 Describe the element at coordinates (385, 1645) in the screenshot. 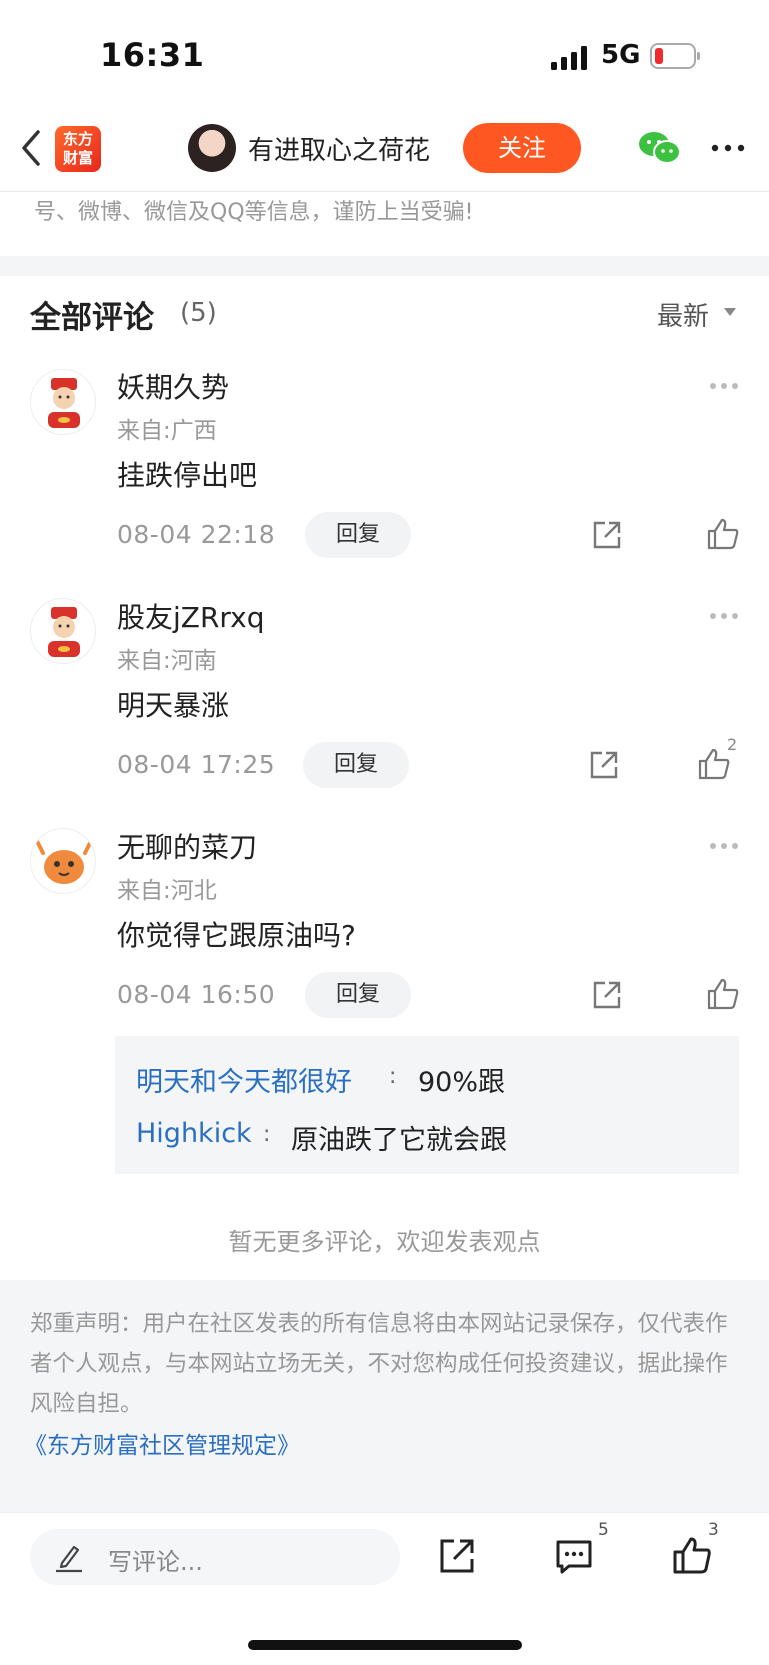

I see `home-indicator` at that location.